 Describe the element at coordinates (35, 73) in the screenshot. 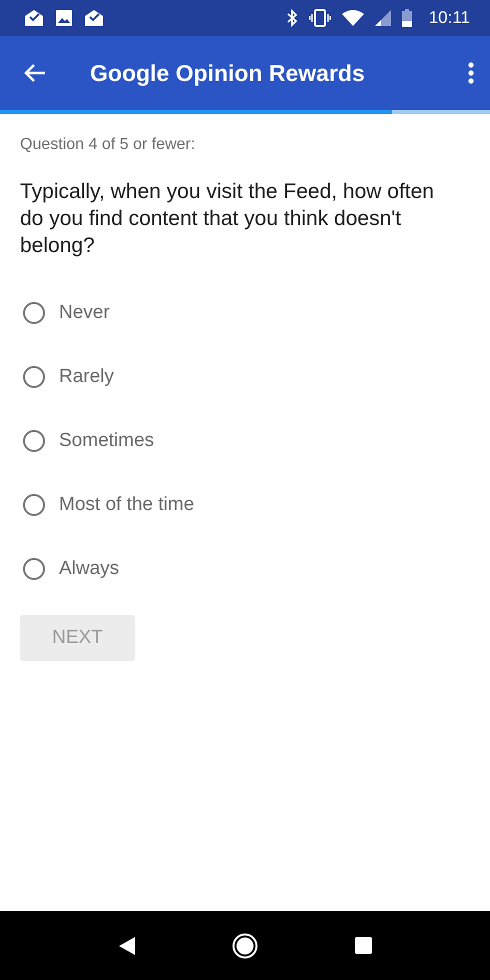

I see `back-arrow-icon` at that location.